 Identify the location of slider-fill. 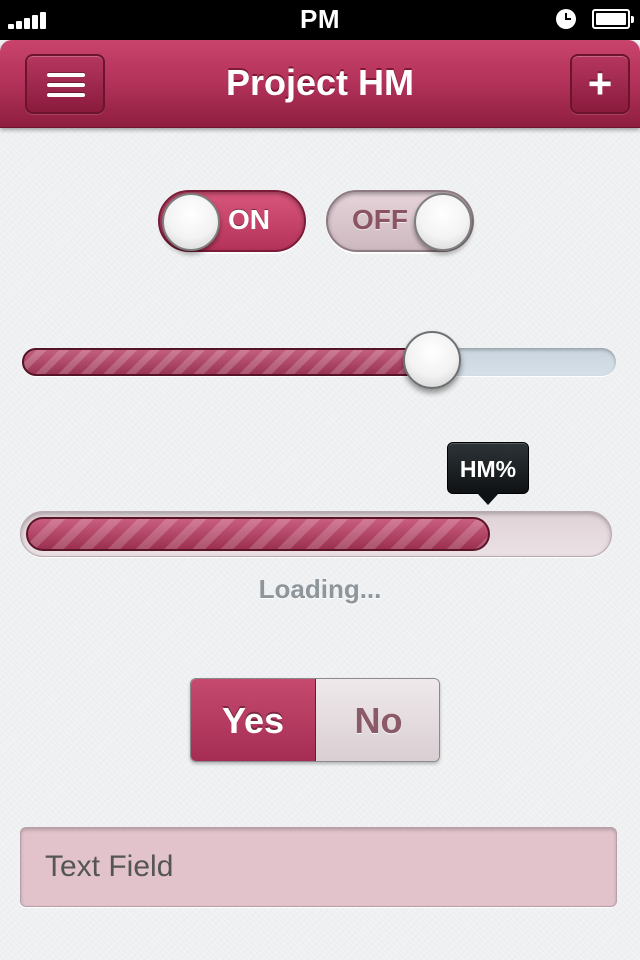
(227, 362).